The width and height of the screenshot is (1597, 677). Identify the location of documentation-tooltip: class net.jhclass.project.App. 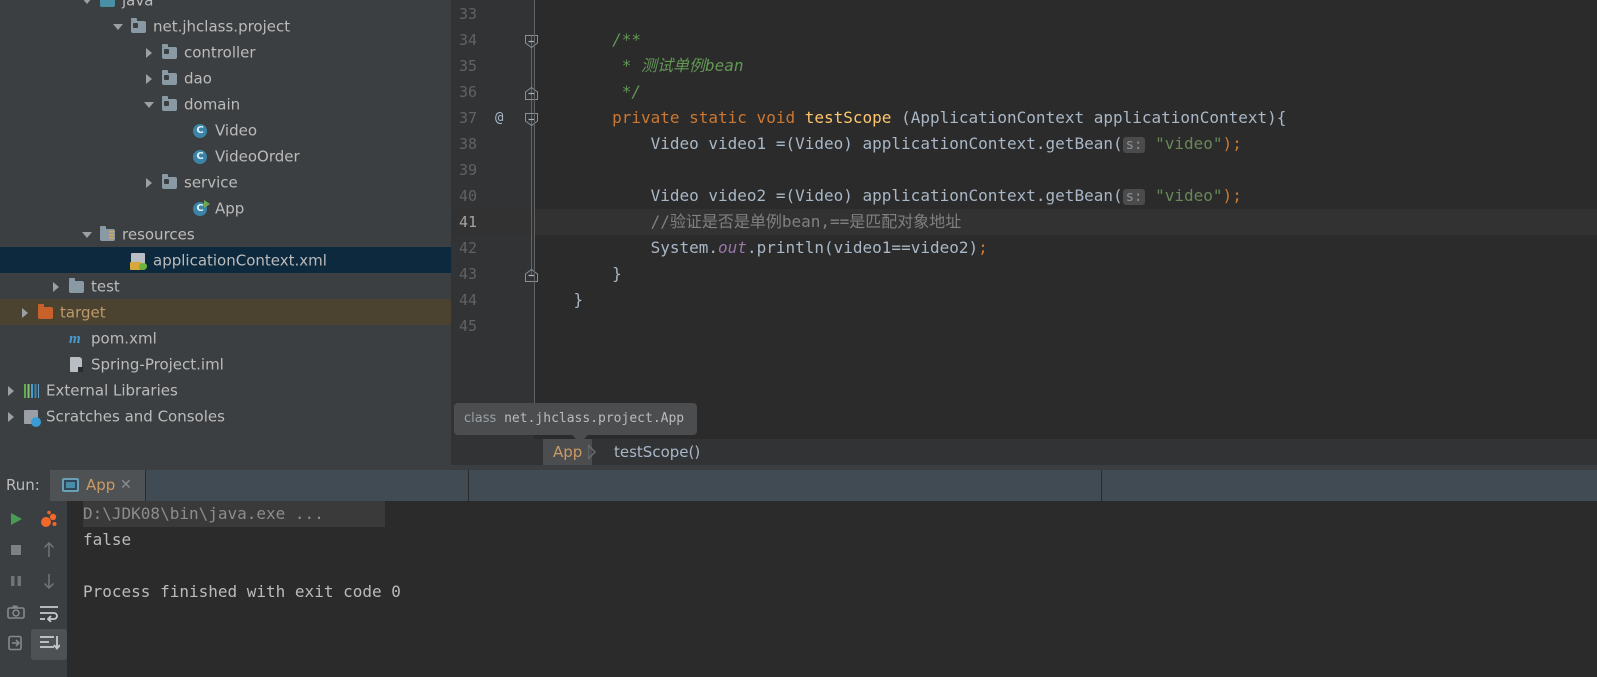
(575, 419).